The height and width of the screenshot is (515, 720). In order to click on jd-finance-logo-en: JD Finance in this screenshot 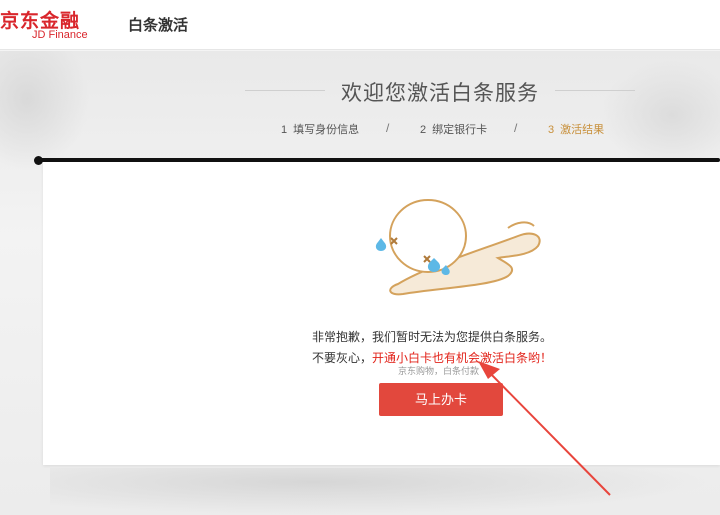, I will do `click(60, 35)`.